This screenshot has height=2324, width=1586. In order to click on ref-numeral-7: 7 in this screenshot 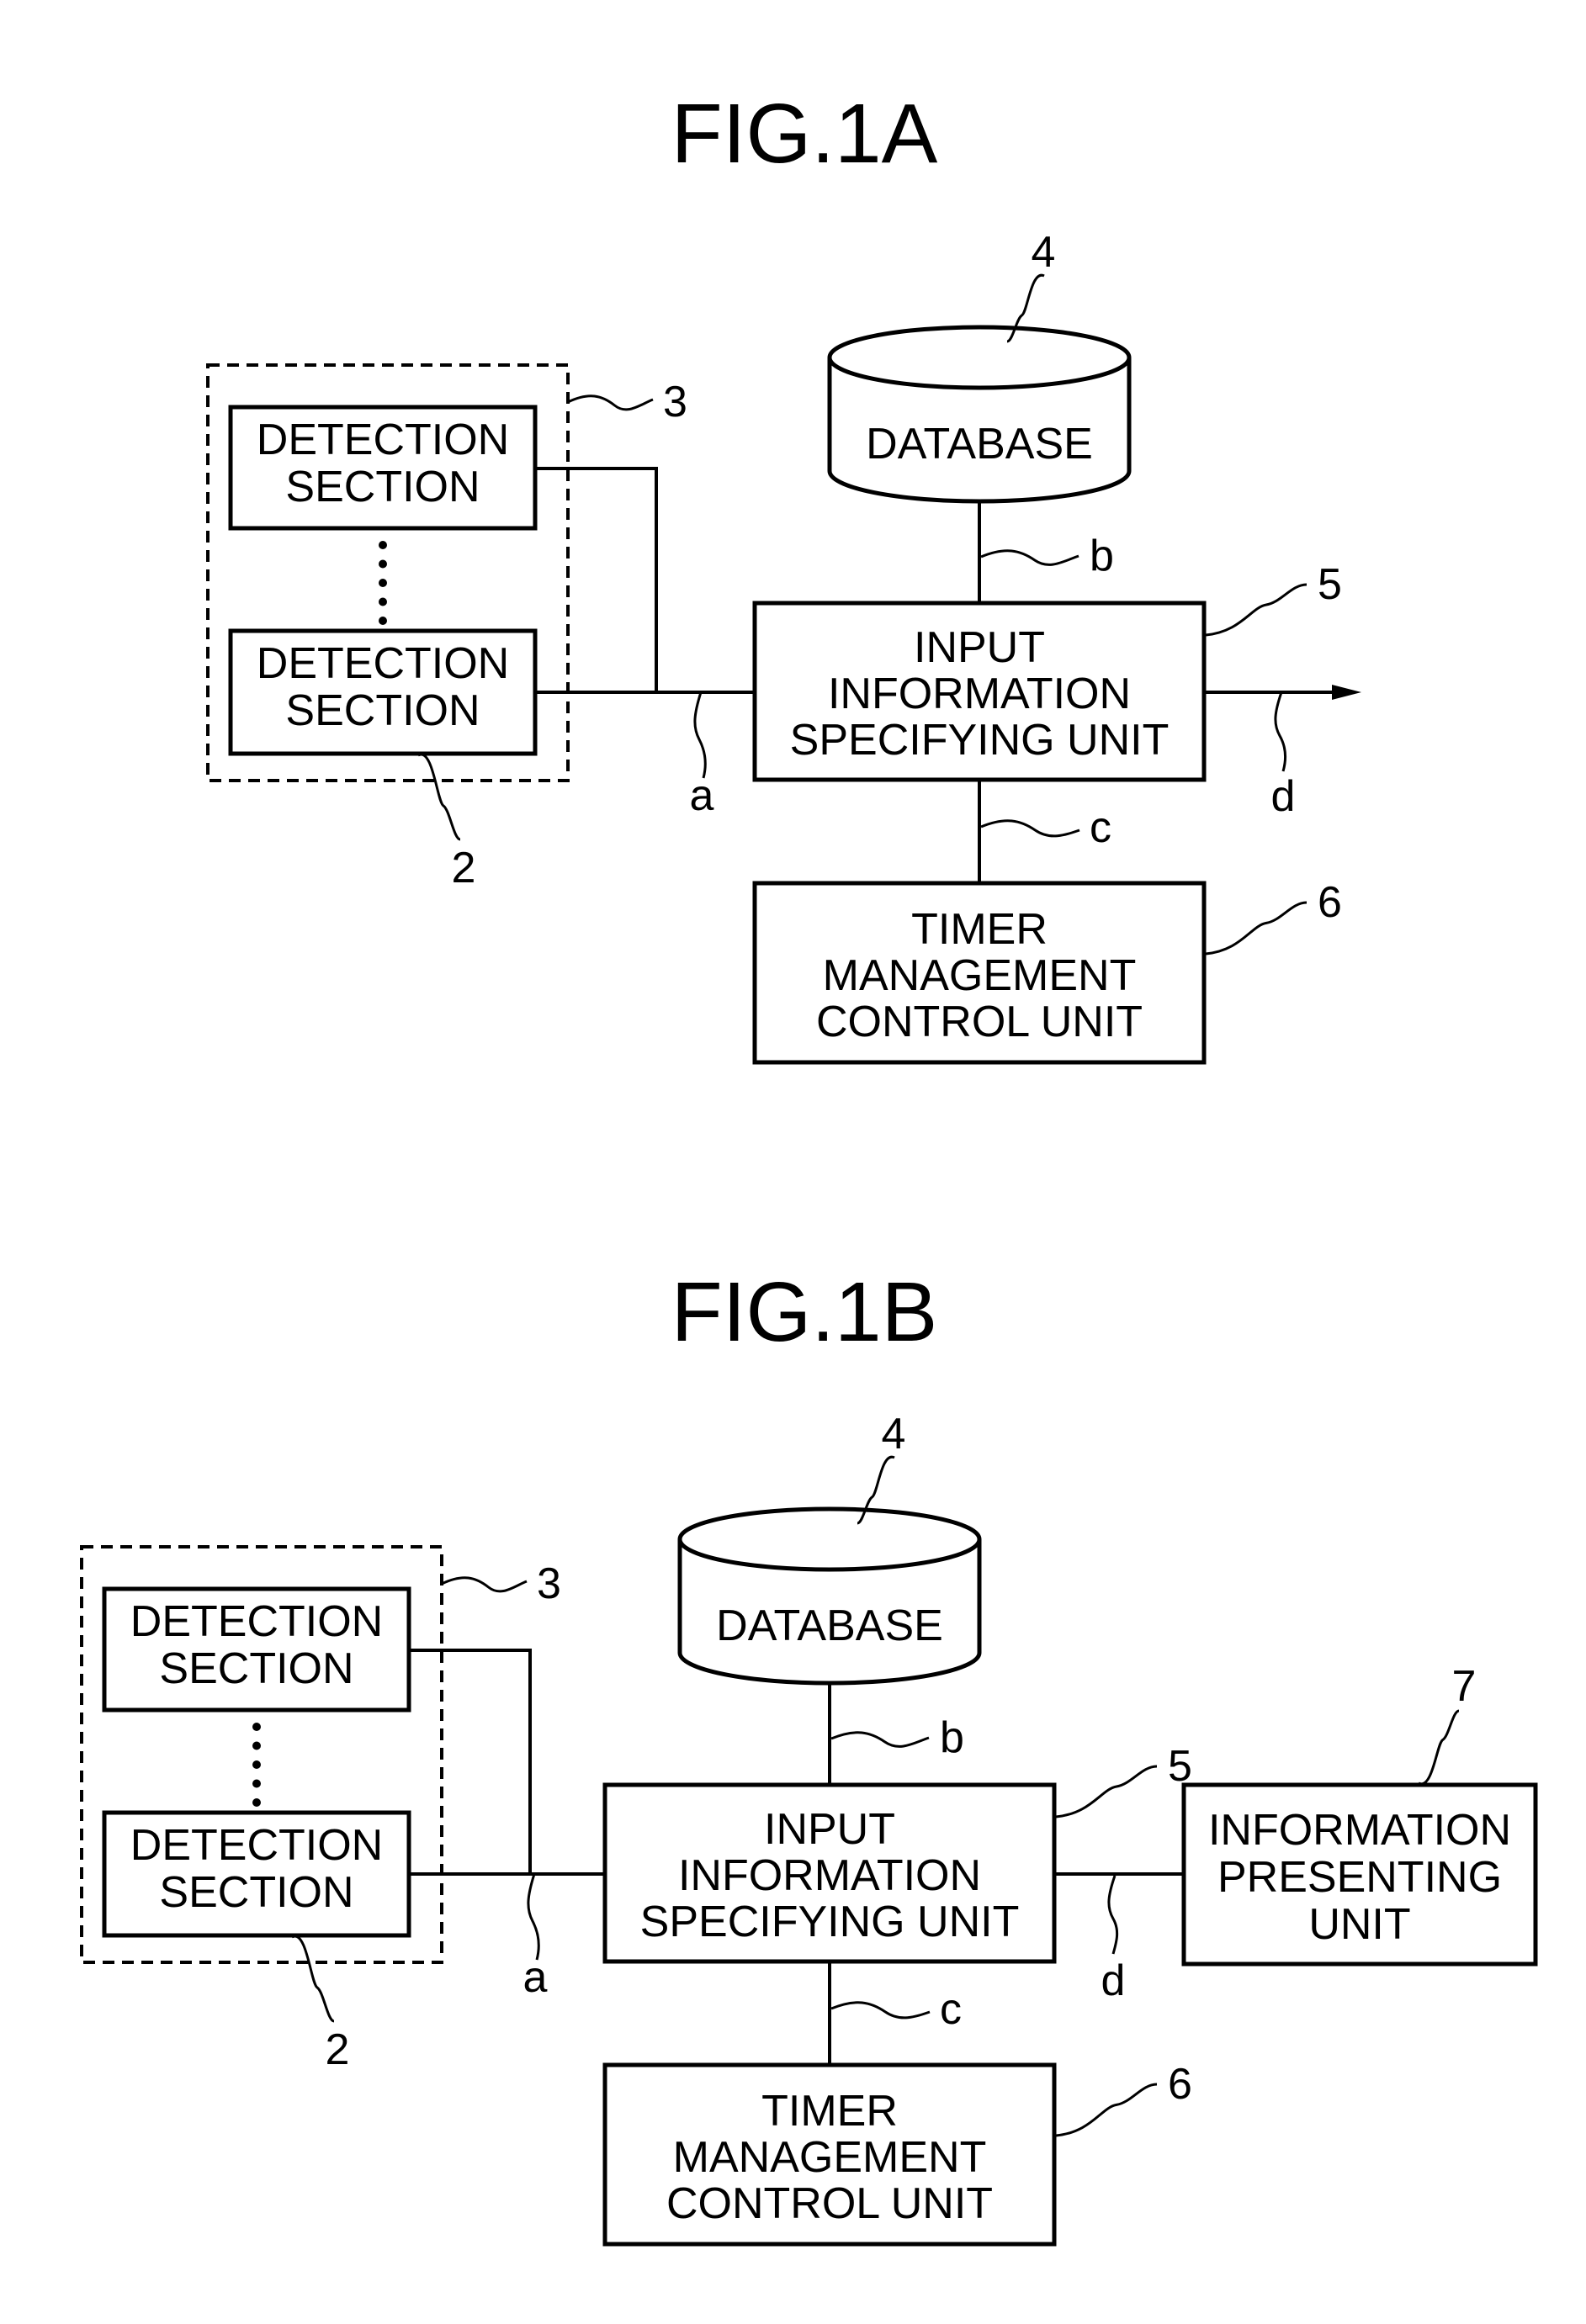, I will do `click(1465, 1687)`.